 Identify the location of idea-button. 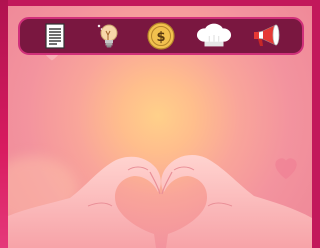
(108, 36).